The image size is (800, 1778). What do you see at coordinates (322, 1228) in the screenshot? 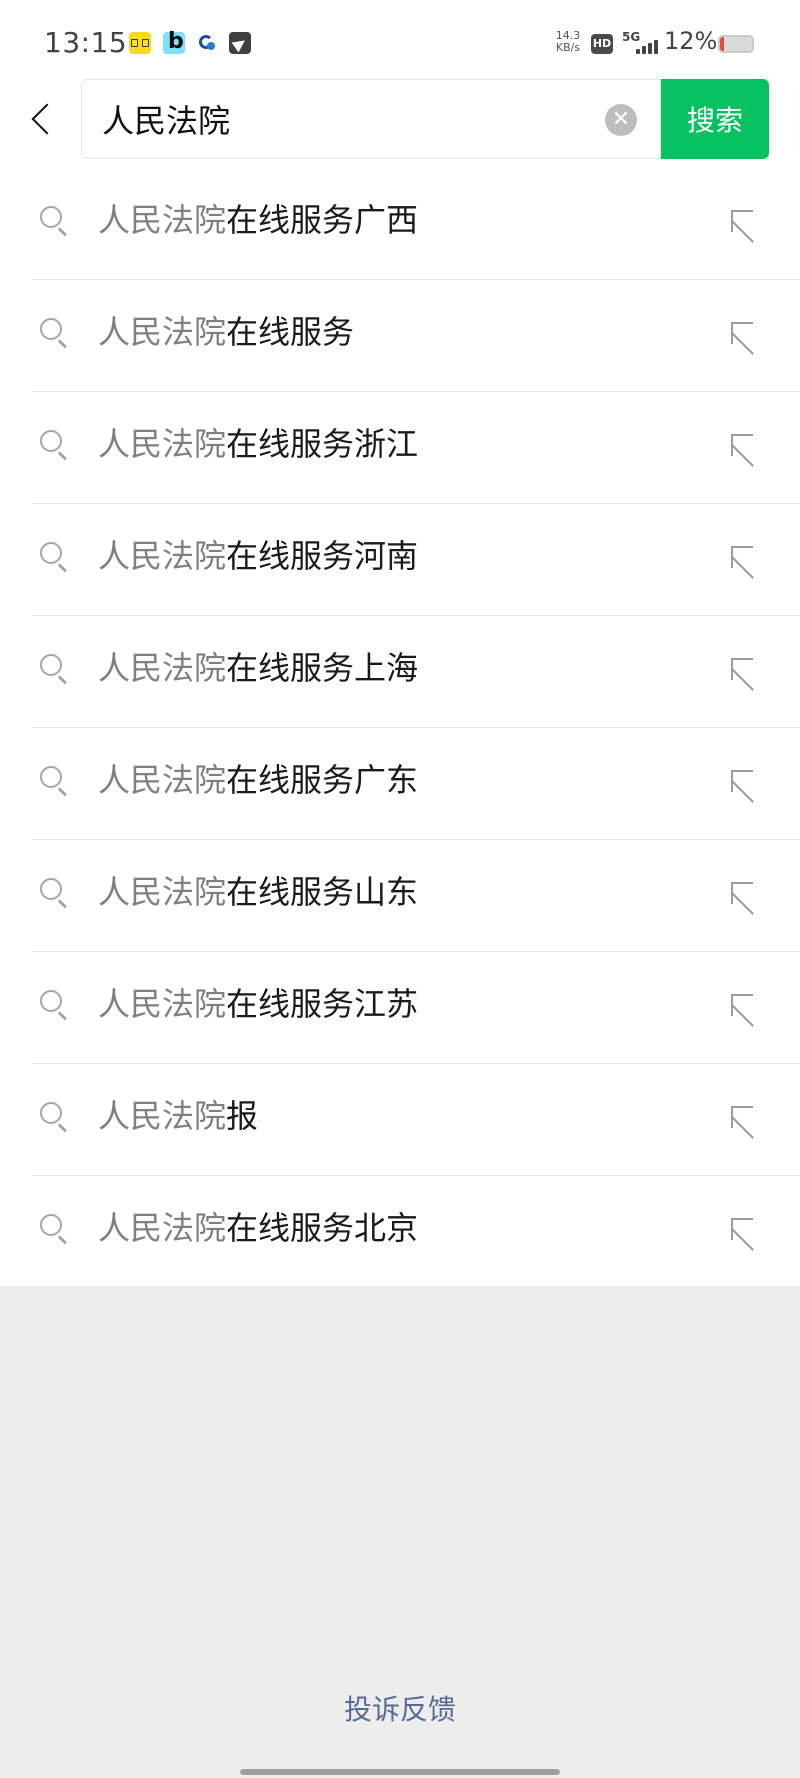
I see `suggestion-rest-text: 在线服务北京` at bounding box center [322, 1228].